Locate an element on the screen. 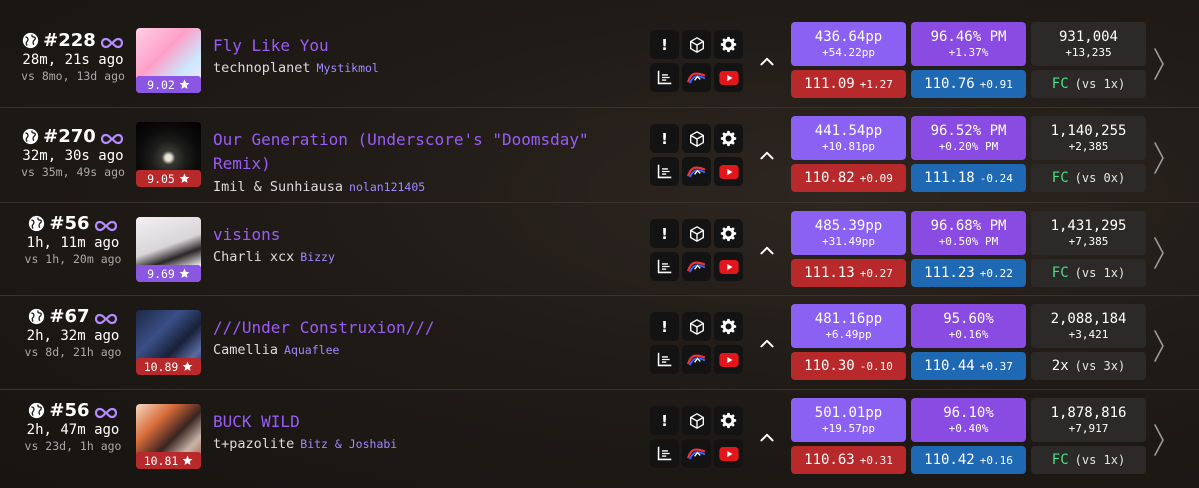  song-cover: 9.02 is located at coordinates (168, 60).